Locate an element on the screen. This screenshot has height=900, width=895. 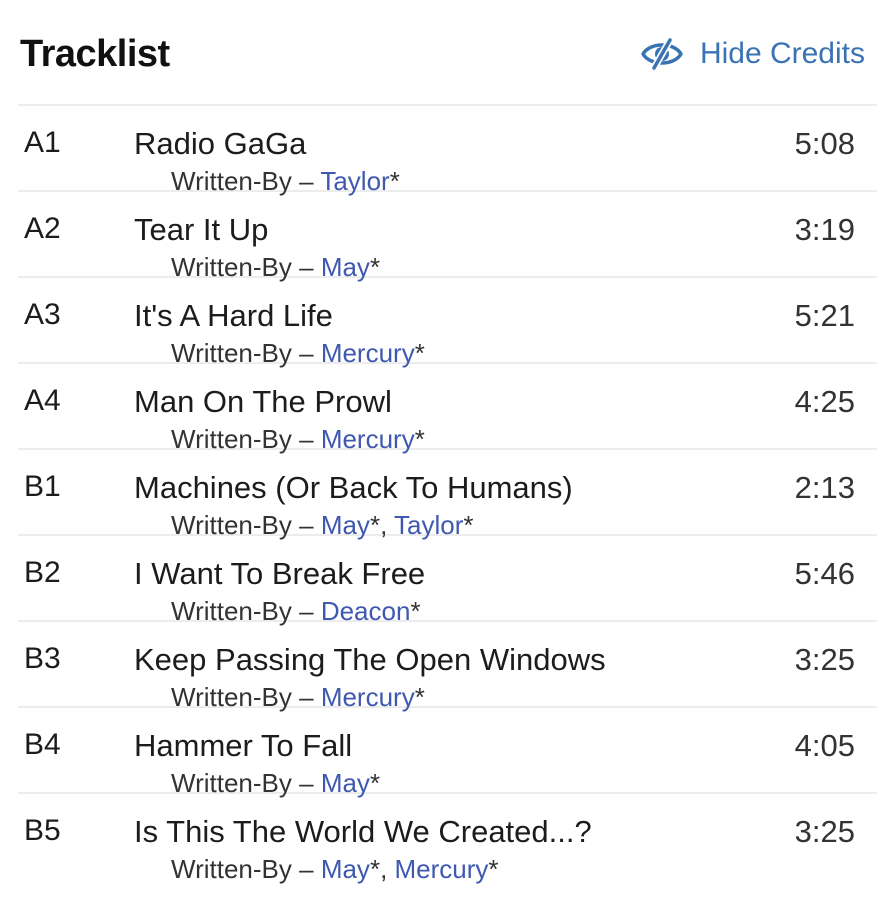
track-position: A4 is located at coordinates (42, 400).